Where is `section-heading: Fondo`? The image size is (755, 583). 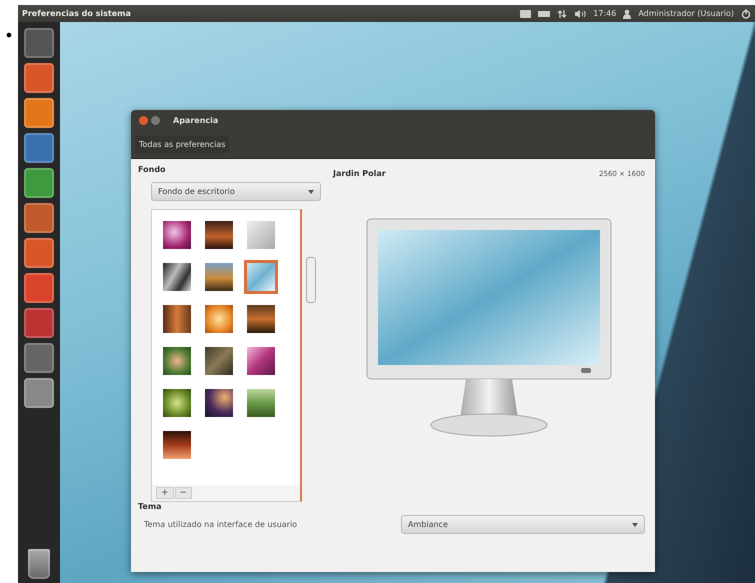
section-heading: Fondo is located at coordinates (152, 169).